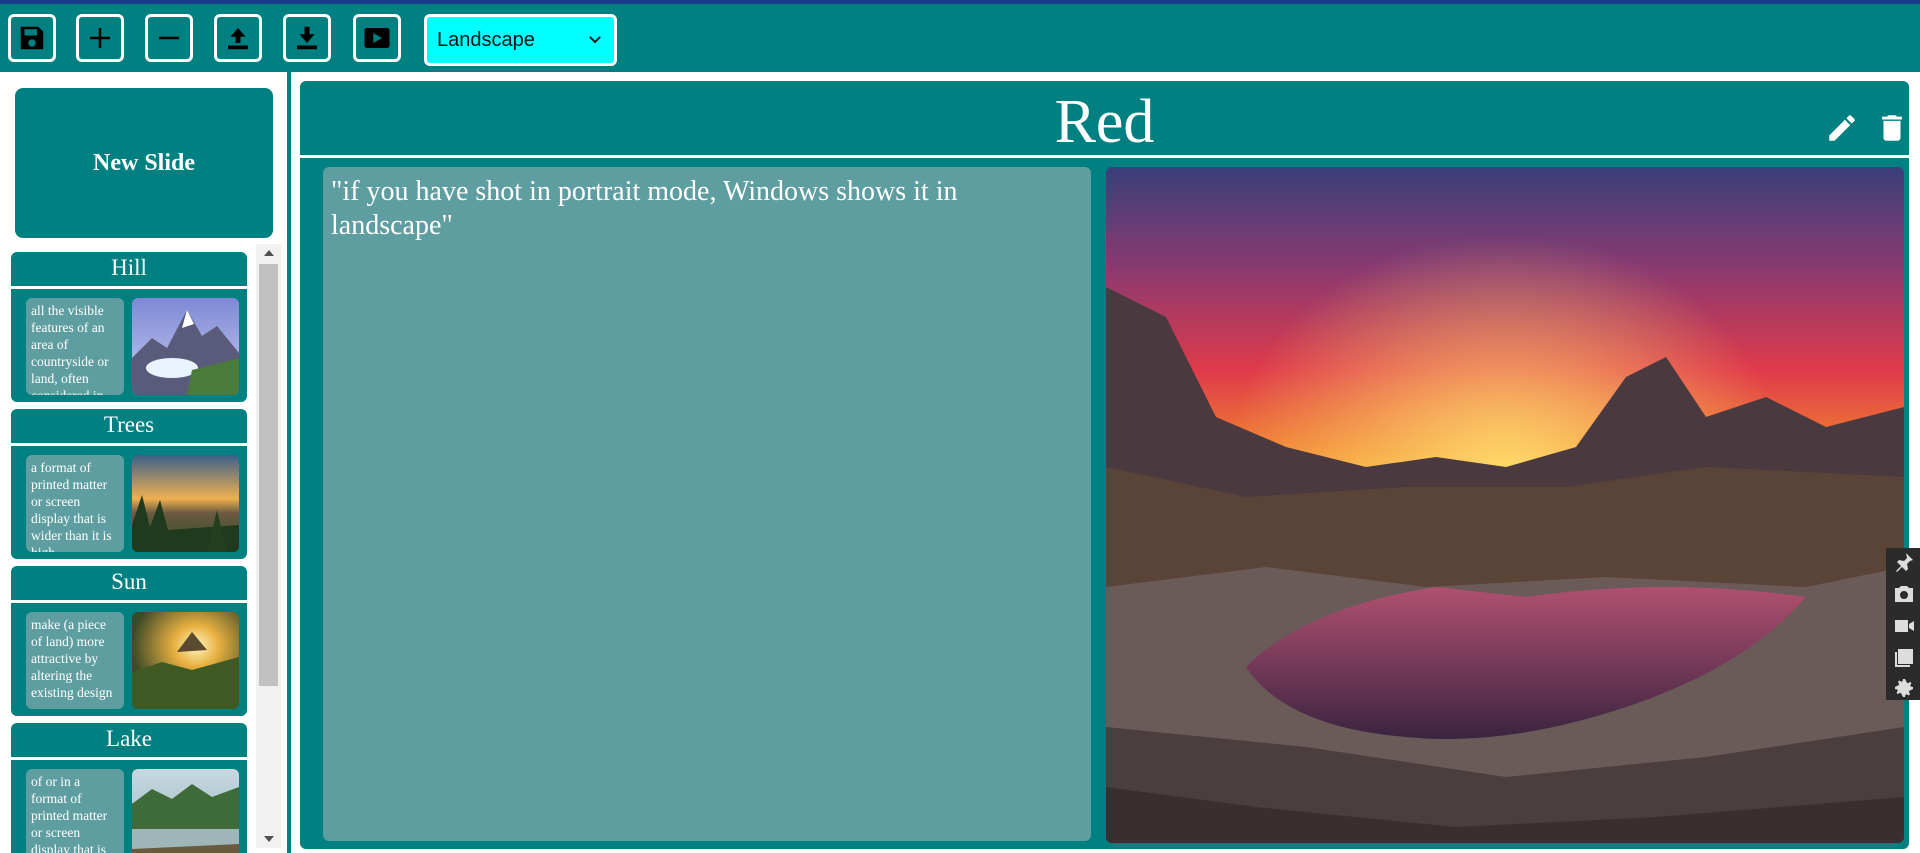  Describe the element at coordinates (1904, 562) in the screenshot. I see `pin-icon` at that location.